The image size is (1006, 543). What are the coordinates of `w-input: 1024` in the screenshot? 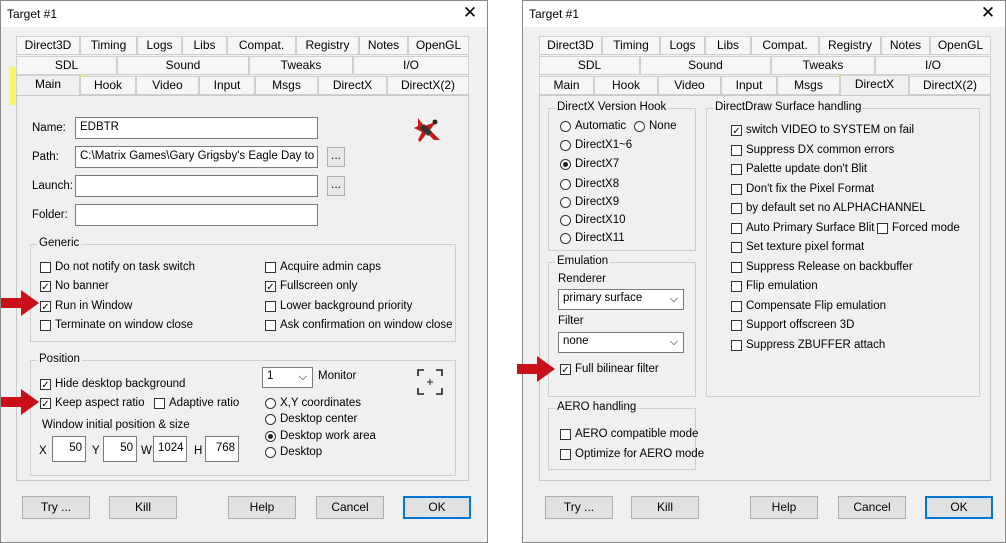 It's located at (170, 449).